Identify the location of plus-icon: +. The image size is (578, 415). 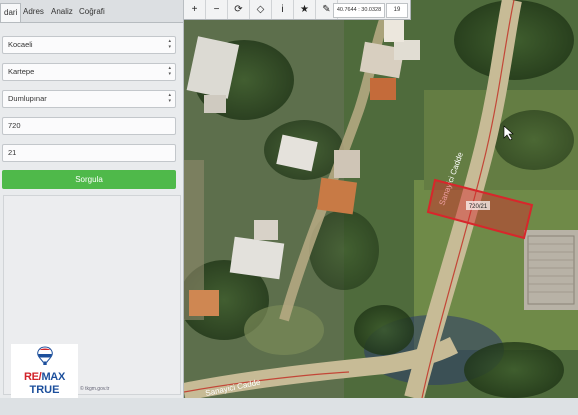
(194, 9).